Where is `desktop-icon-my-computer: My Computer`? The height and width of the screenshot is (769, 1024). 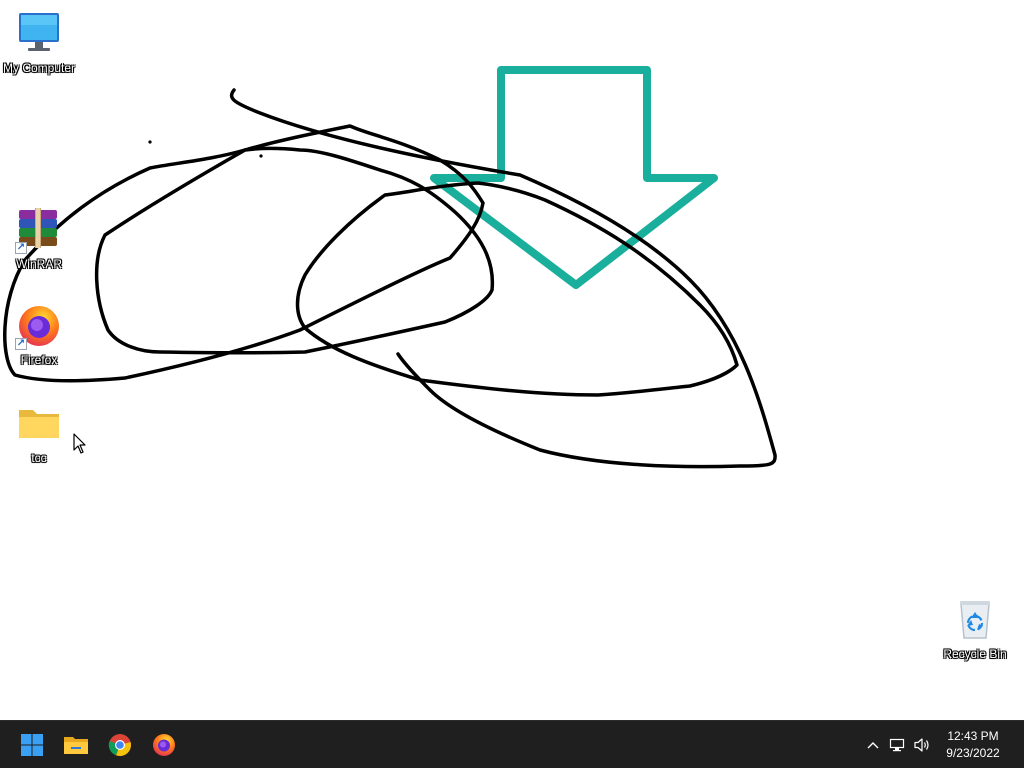
desktop-icon-my-computer: My Computer is located at coordinates (39, 50).